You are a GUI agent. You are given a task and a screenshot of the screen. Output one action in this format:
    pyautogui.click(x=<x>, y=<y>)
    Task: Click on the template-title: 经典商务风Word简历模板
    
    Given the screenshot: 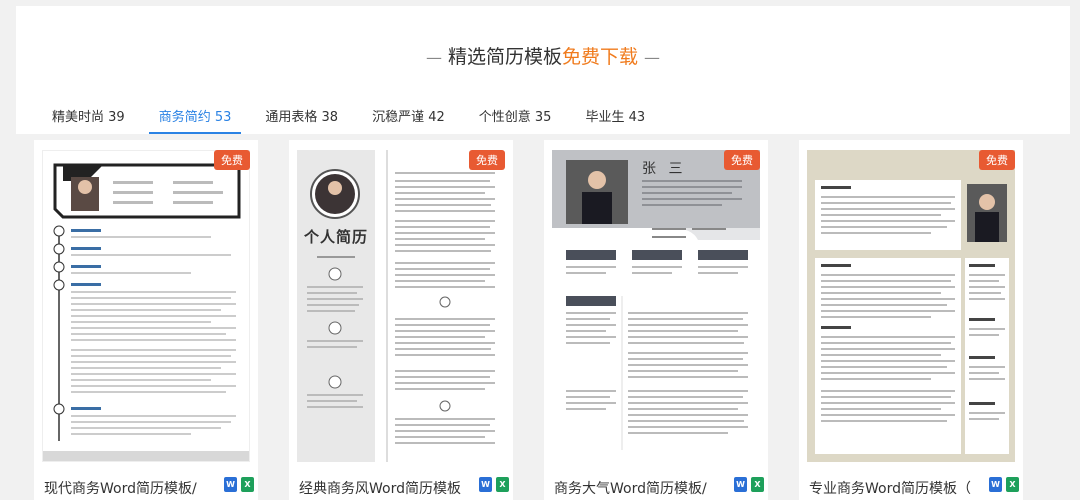 What is the action you would take?
    pyautogui.click(x=383, y=488)
    